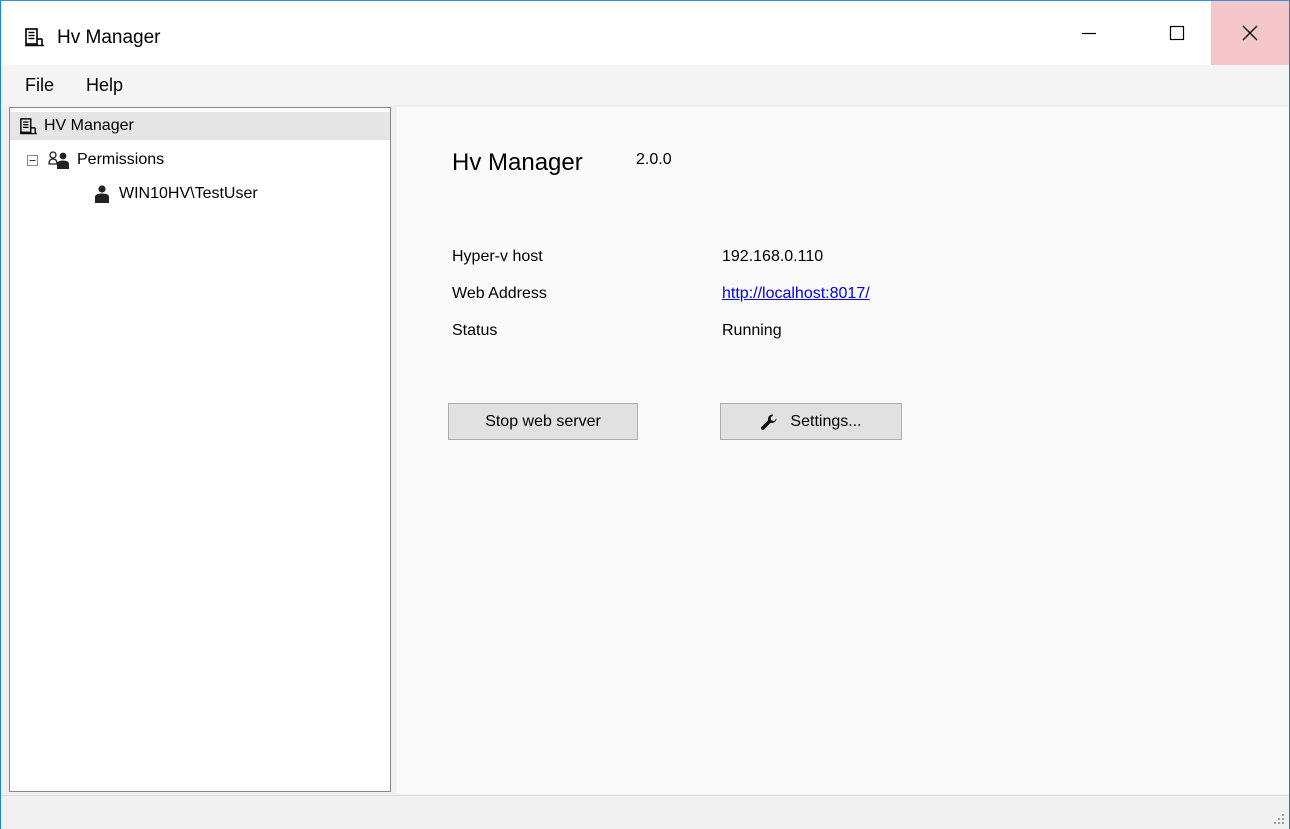  Describe the element at coordinates (645, 85) in the screenshot. I see `menu-bar: File Help` at that location.